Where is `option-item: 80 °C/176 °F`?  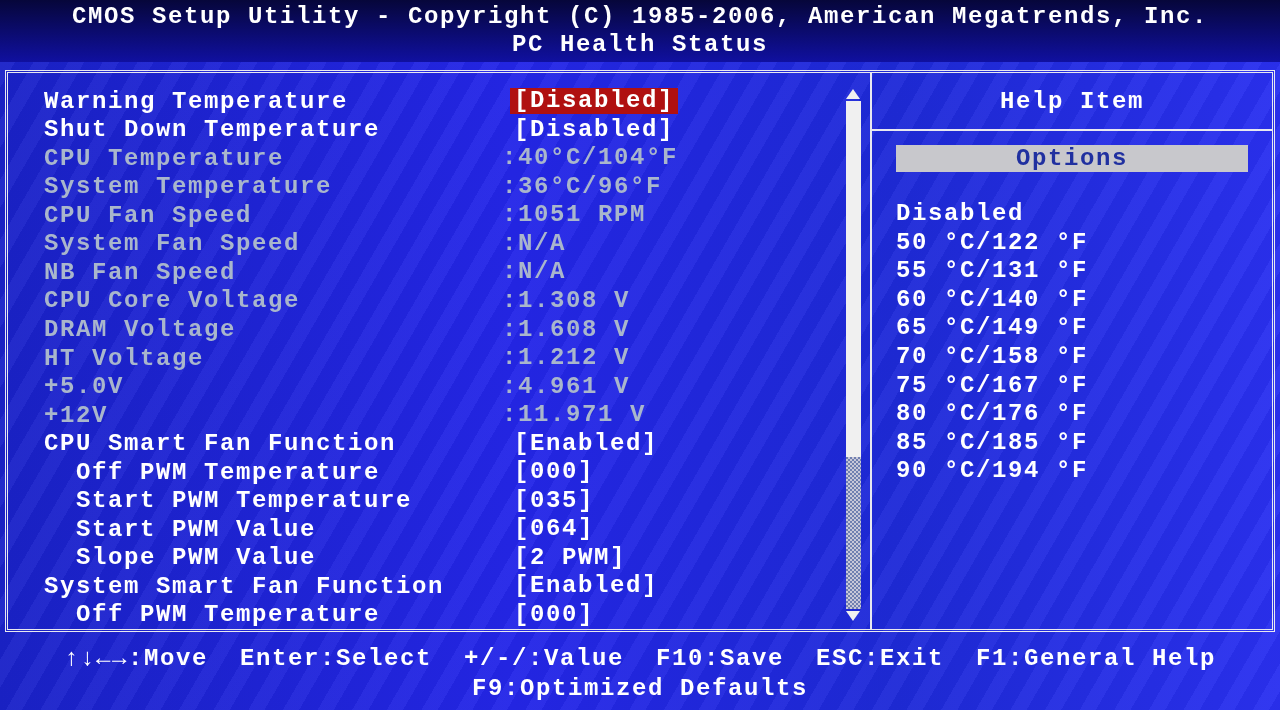
option-item: 80 °C/176 °F is located at coordinates (993, 414).